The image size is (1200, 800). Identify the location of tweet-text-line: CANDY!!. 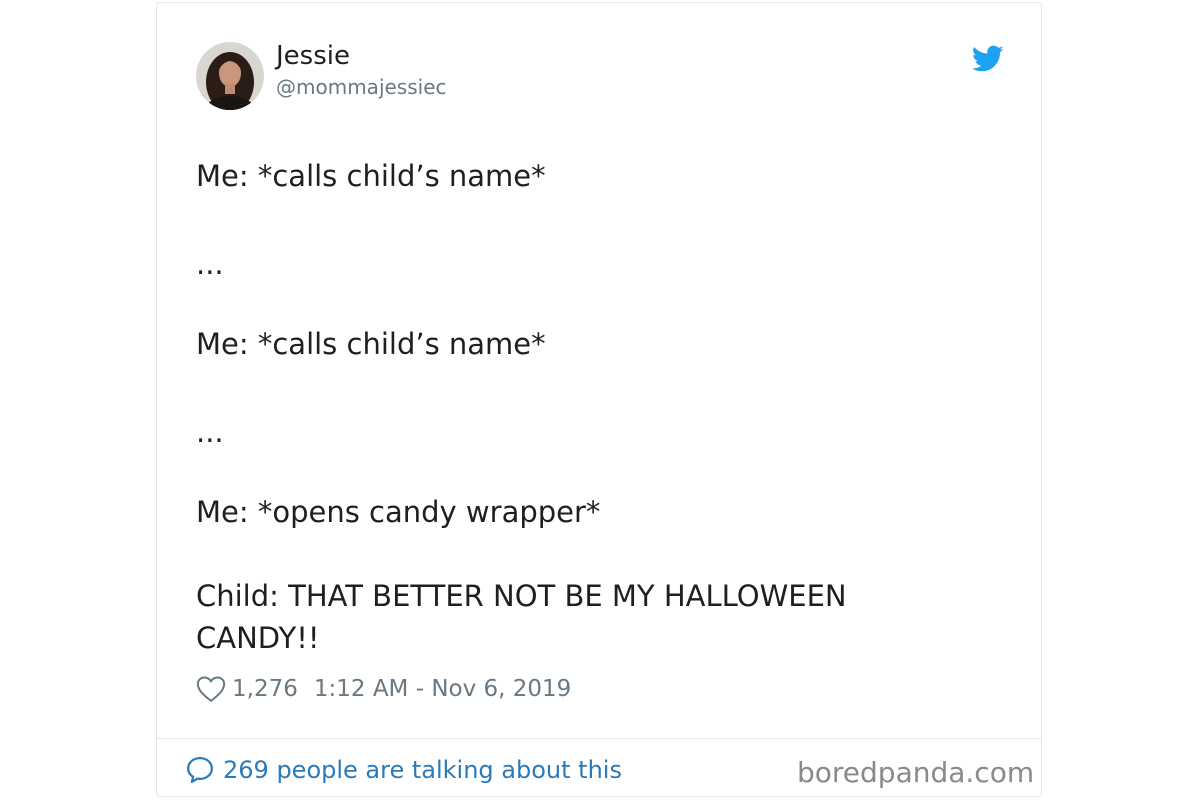
(258, 638).